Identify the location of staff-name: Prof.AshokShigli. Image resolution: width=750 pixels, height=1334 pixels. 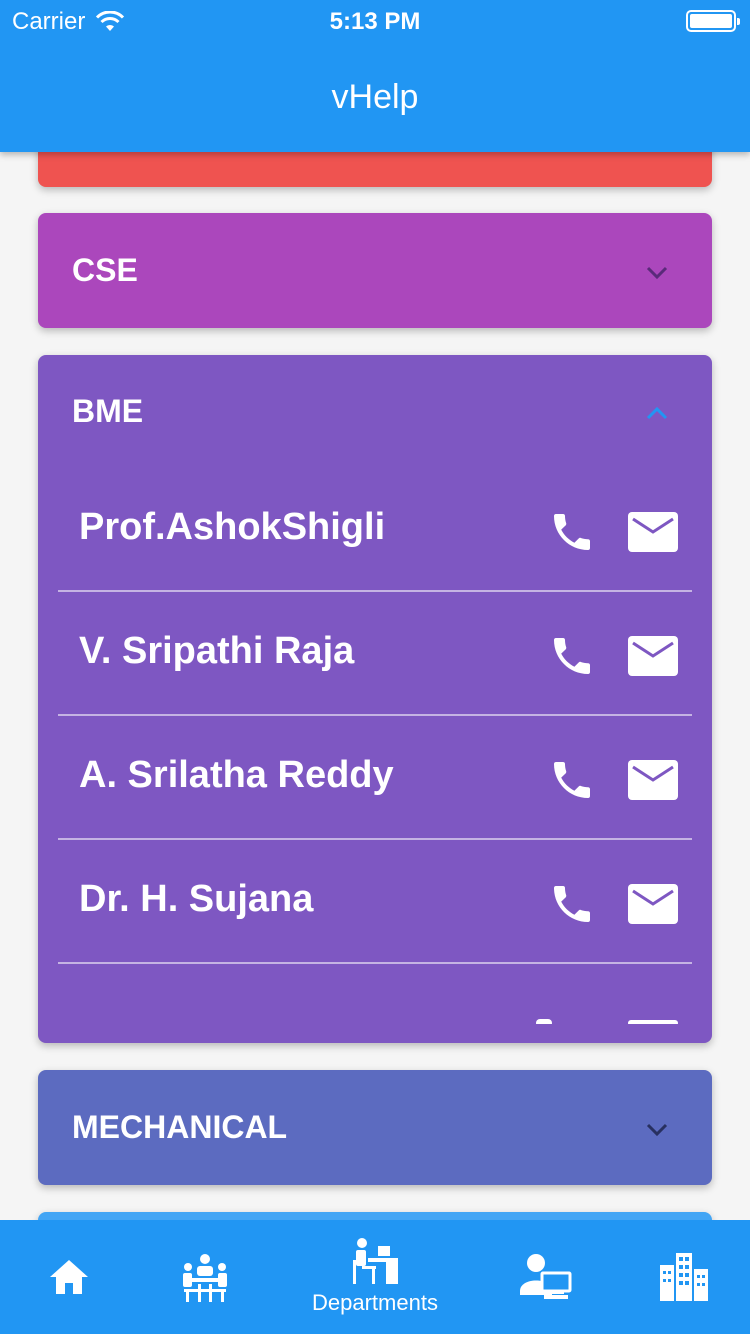
(232, 527).